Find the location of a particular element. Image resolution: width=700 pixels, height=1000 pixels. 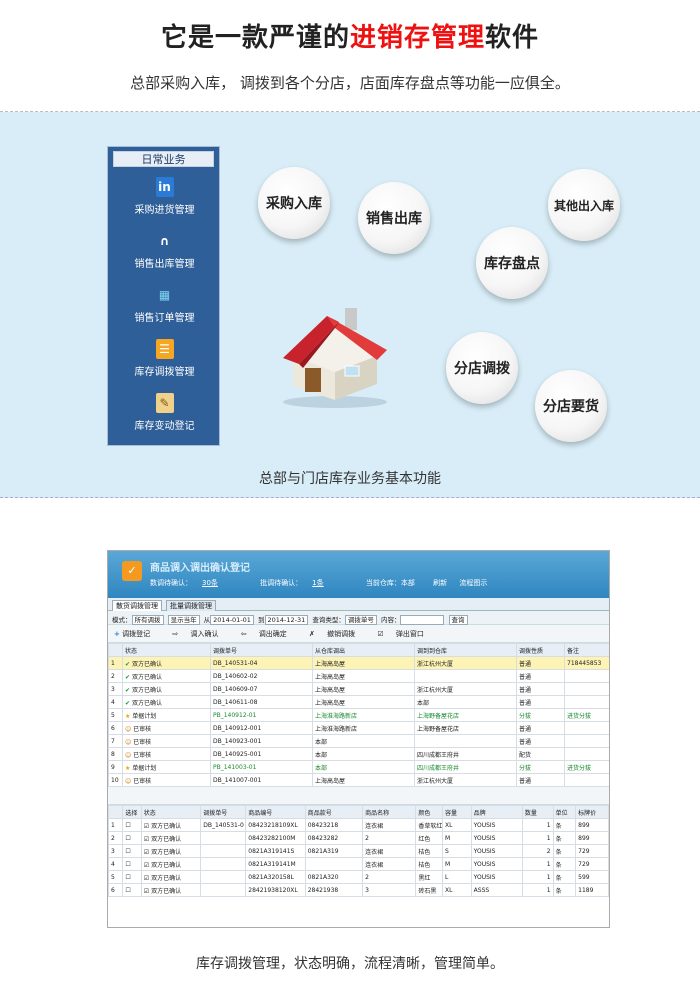

popup-checkbox: ☑ 弹出窗口 is located at coordinates (405, 634).